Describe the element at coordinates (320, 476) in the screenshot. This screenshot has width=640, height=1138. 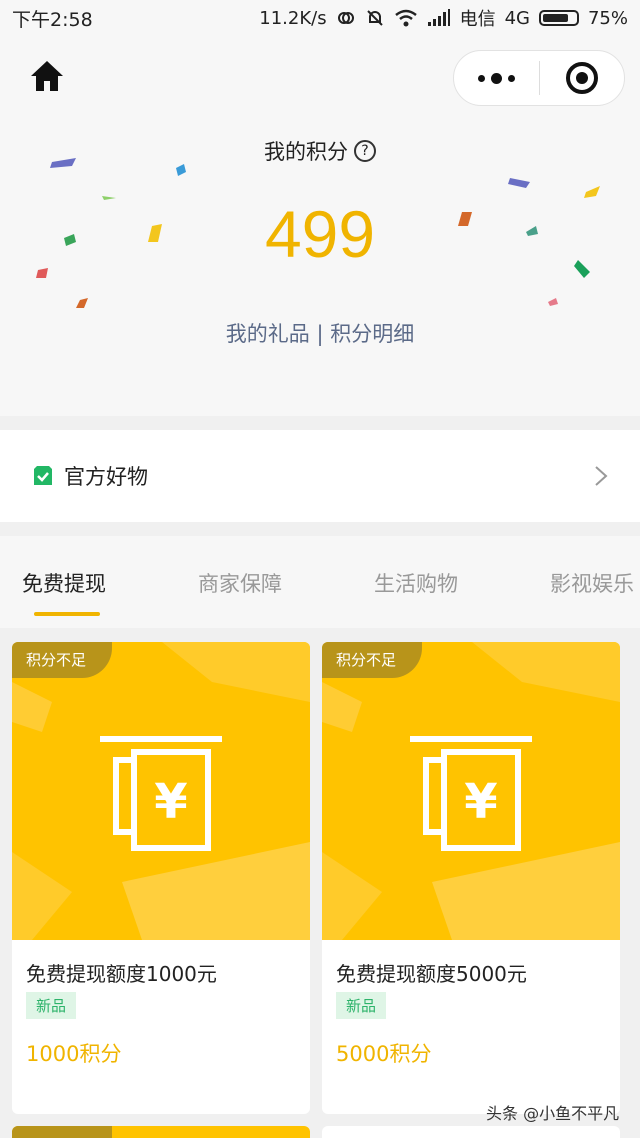
I see `official-goods-row: 官方好物` at that location.